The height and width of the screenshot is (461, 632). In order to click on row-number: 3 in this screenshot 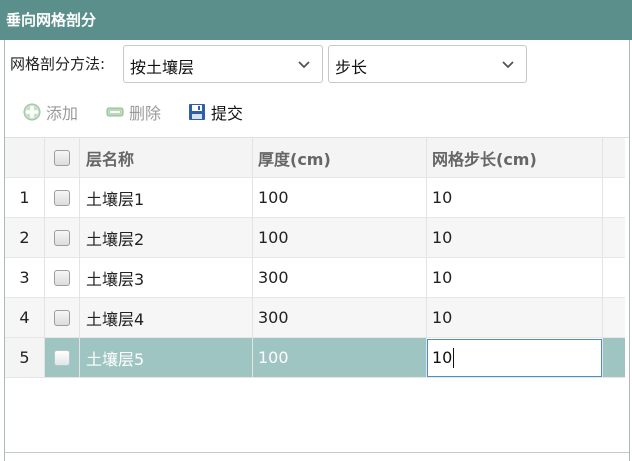, I will do `click(25, 278)`.